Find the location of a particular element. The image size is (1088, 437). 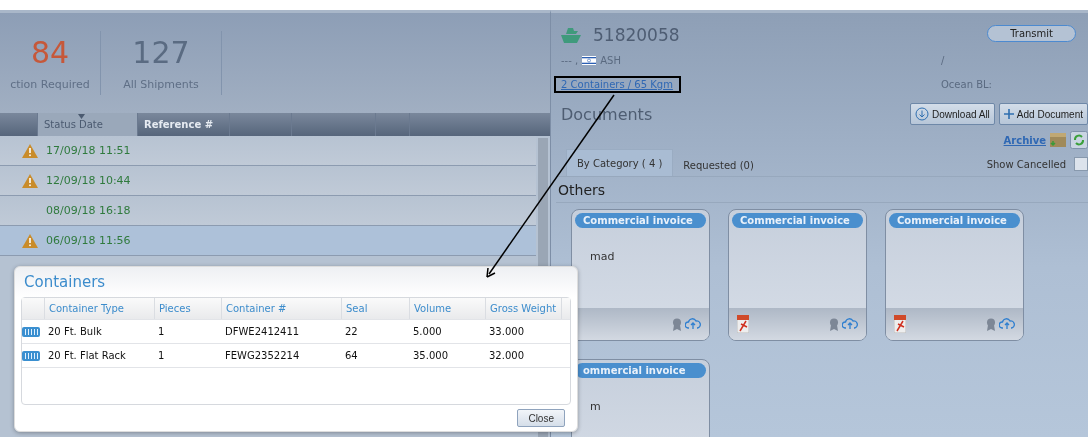

plus-icon is located at coordinates (1008, 114).